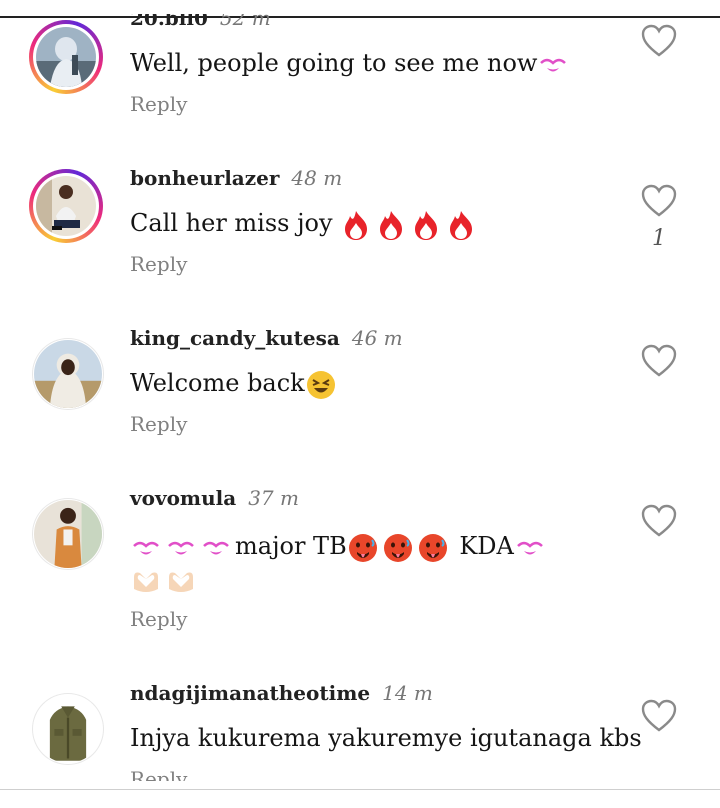  What do you see at coordinates (235, 338) in the screenshot?
I see `username: king_candy_kutesa` at bounding box center [235, 338].